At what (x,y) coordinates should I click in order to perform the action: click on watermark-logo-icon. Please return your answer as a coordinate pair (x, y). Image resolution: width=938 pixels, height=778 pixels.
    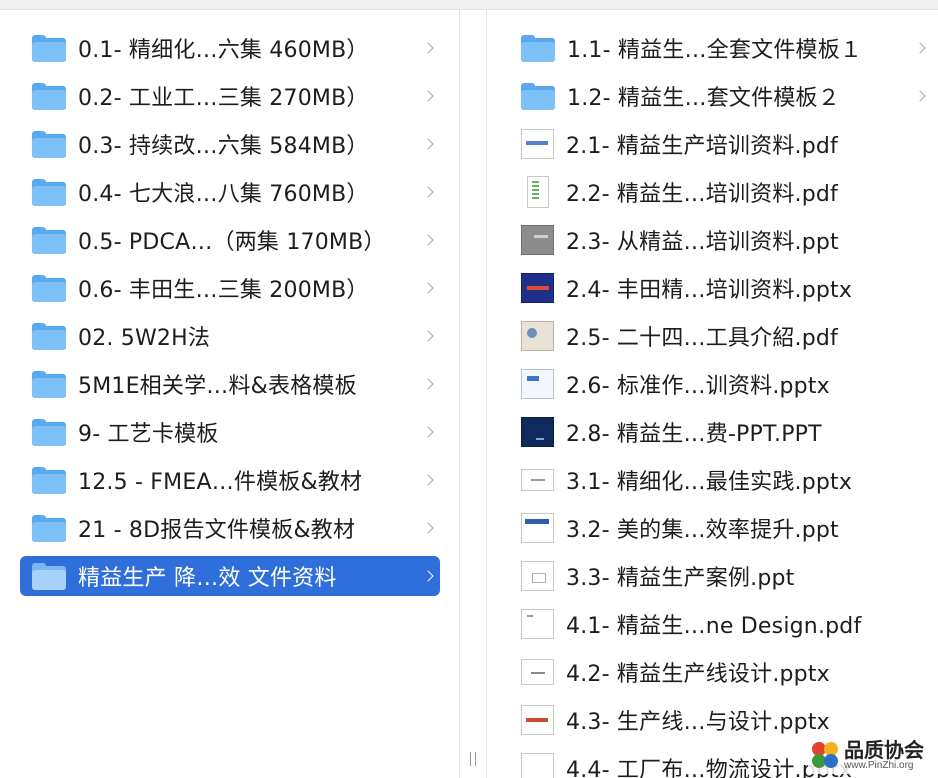
    Looking at the image, I should click on (825, 755).